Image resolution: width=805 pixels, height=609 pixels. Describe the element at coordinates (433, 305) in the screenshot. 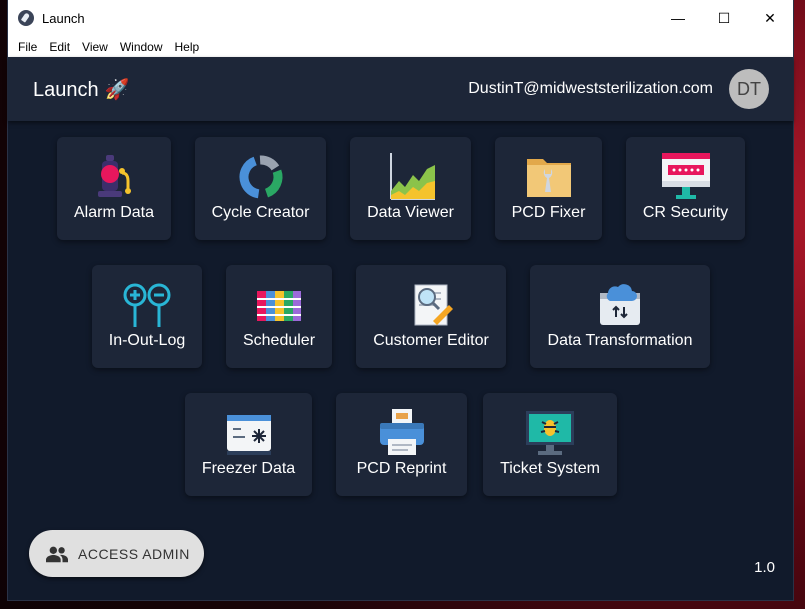

I see `document-magnifier-icon` at that location.